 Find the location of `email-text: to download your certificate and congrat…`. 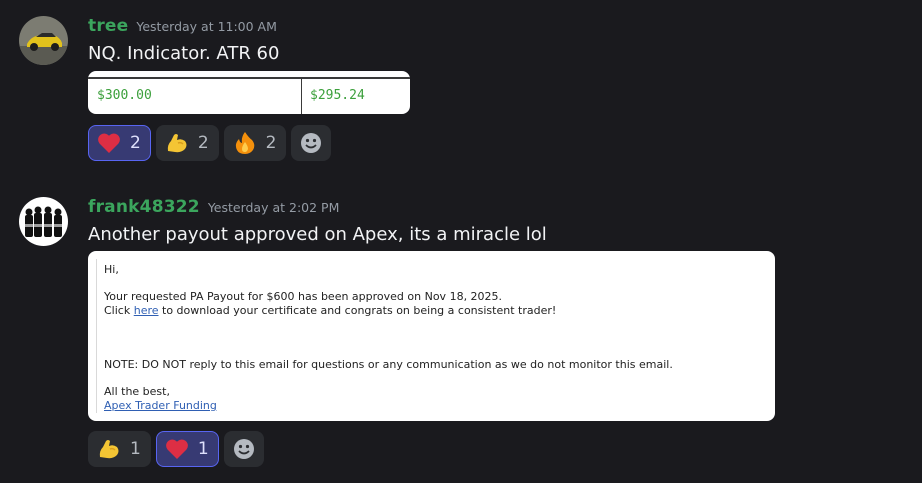

email-text: to download your certificate and congrat… is located at coordinates (357, 310).